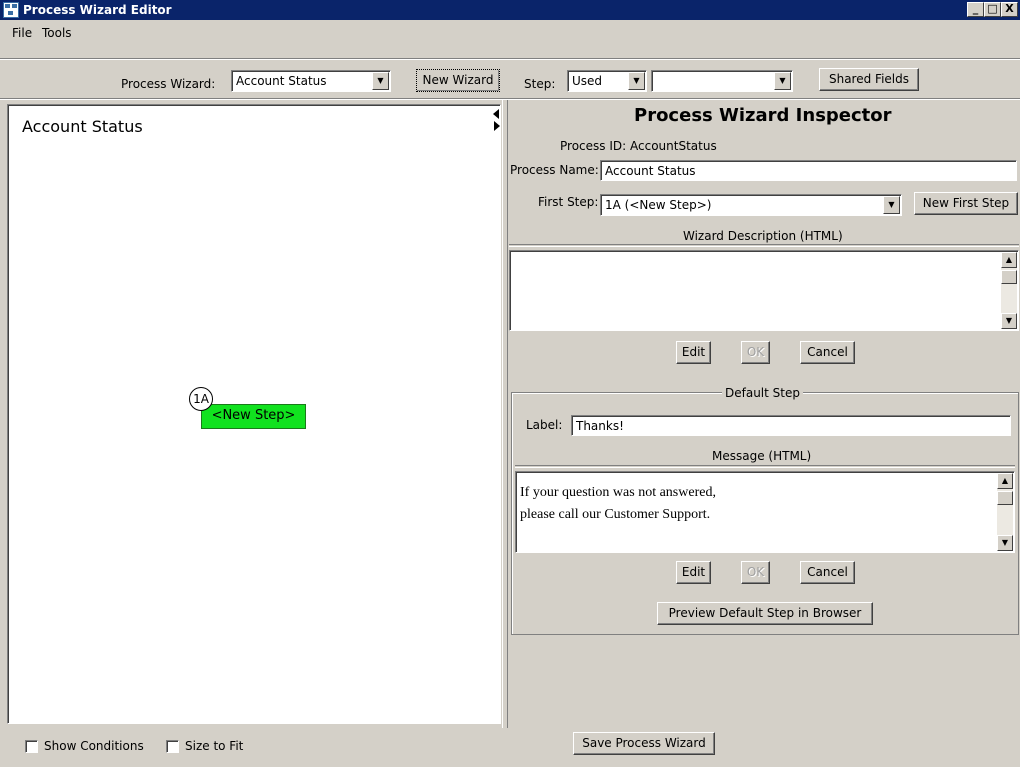 The height and width of the screenshot is (767, 1020). I want to click on process-wizard-label: Process Wizard:, so click(168, 84).